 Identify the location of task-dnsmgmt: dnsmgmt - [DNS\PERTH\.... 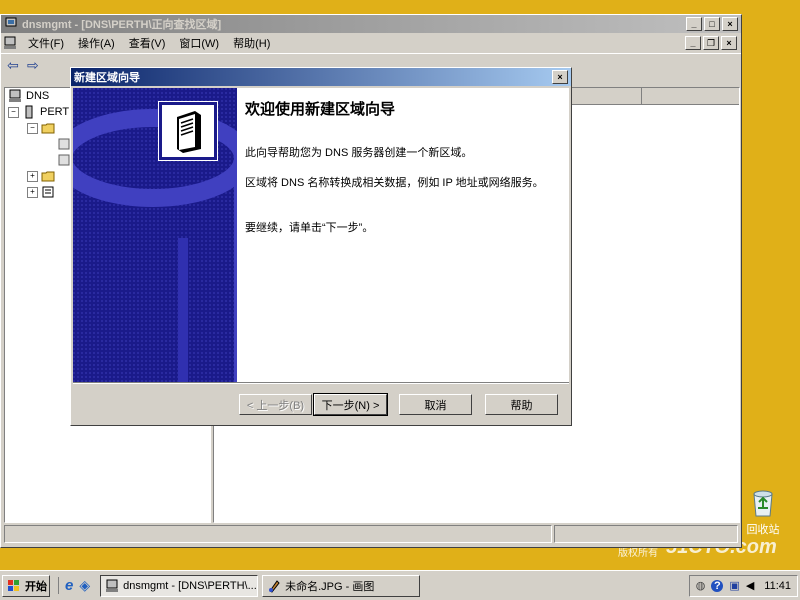
(179, 585).